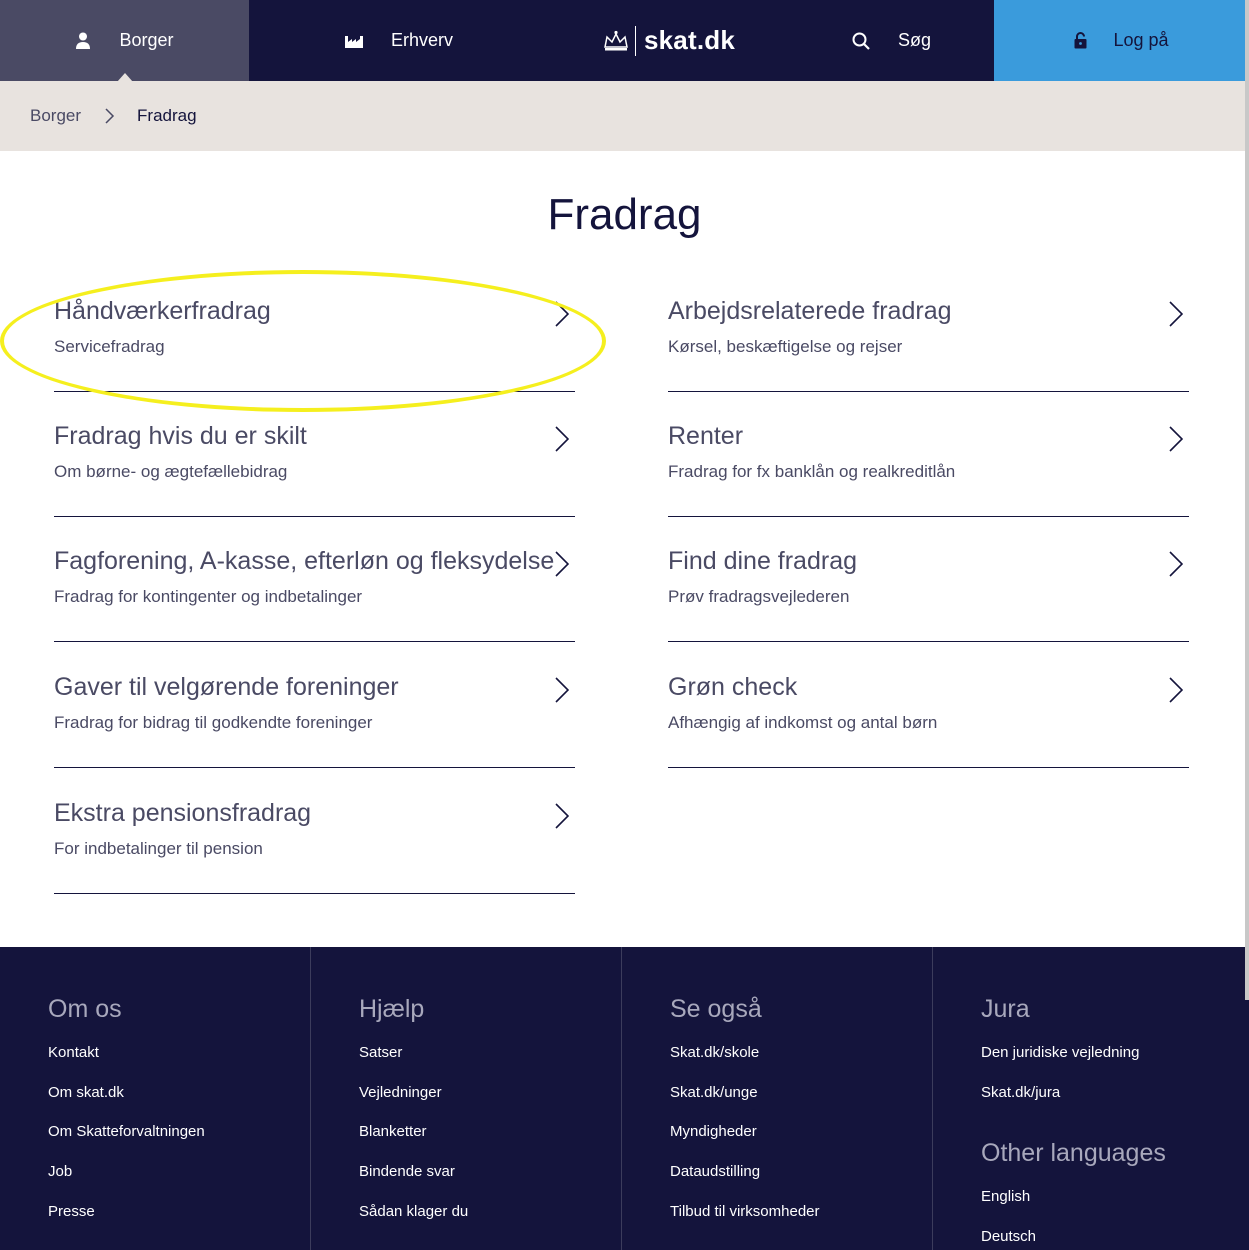 The width and height of the screenshot is (1249, 1250). I want to click on logo-divider, so click(635, 40).